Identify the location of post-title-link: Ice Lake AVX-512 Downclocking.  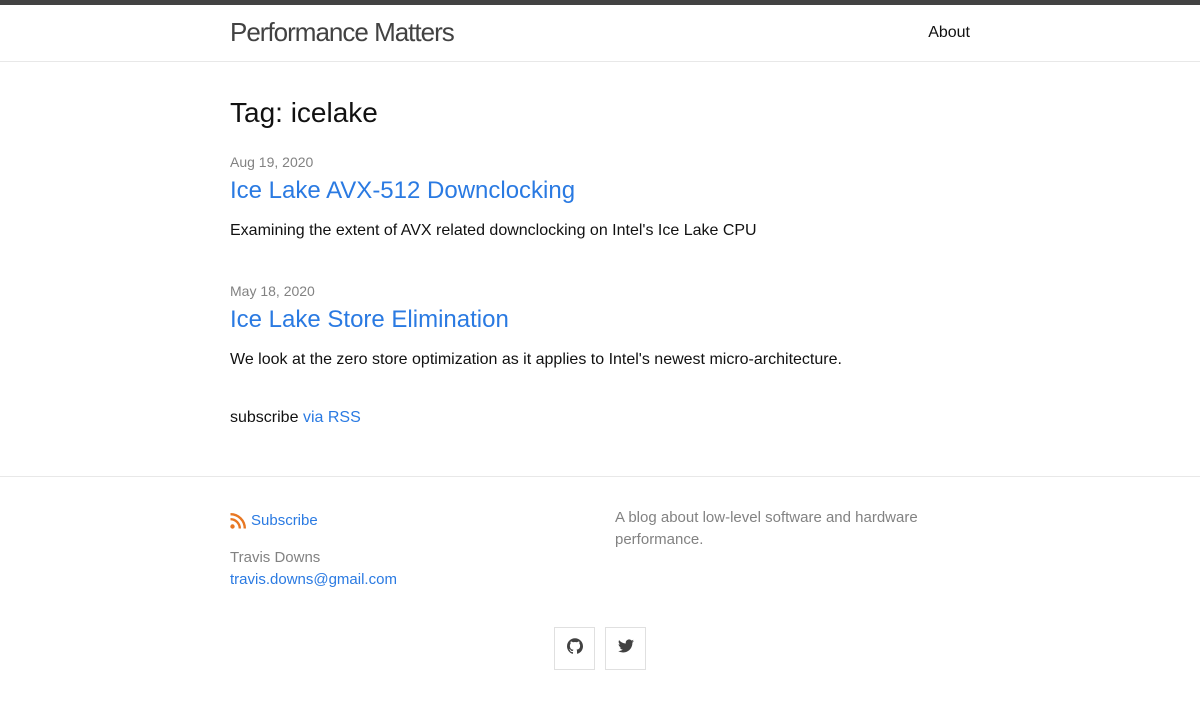
(493, 191).